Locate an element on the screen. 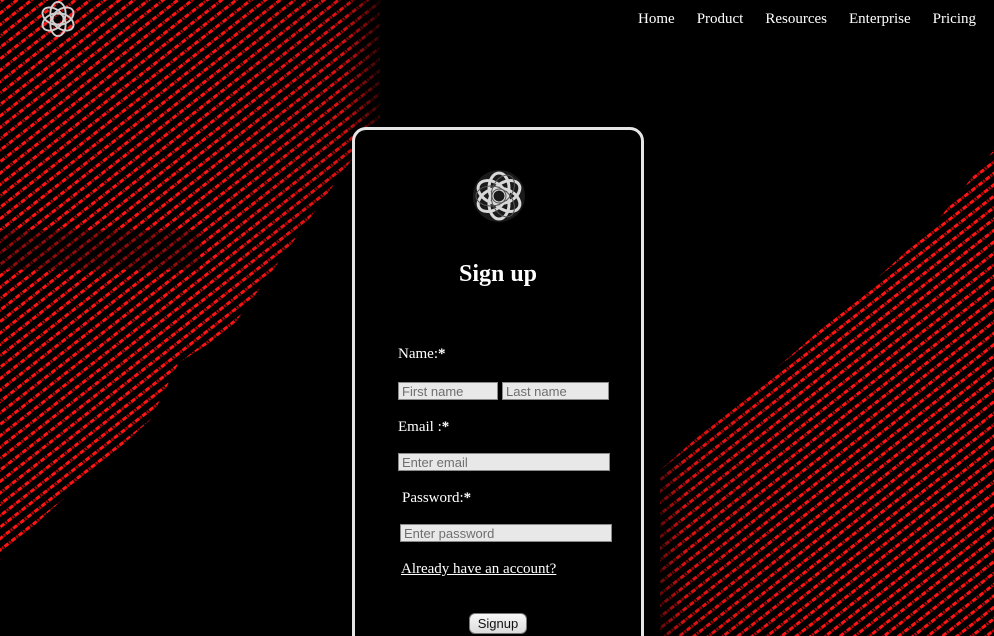 The image size is (994, 636). name-label-text: Name: is located at coordinates (418, 354).